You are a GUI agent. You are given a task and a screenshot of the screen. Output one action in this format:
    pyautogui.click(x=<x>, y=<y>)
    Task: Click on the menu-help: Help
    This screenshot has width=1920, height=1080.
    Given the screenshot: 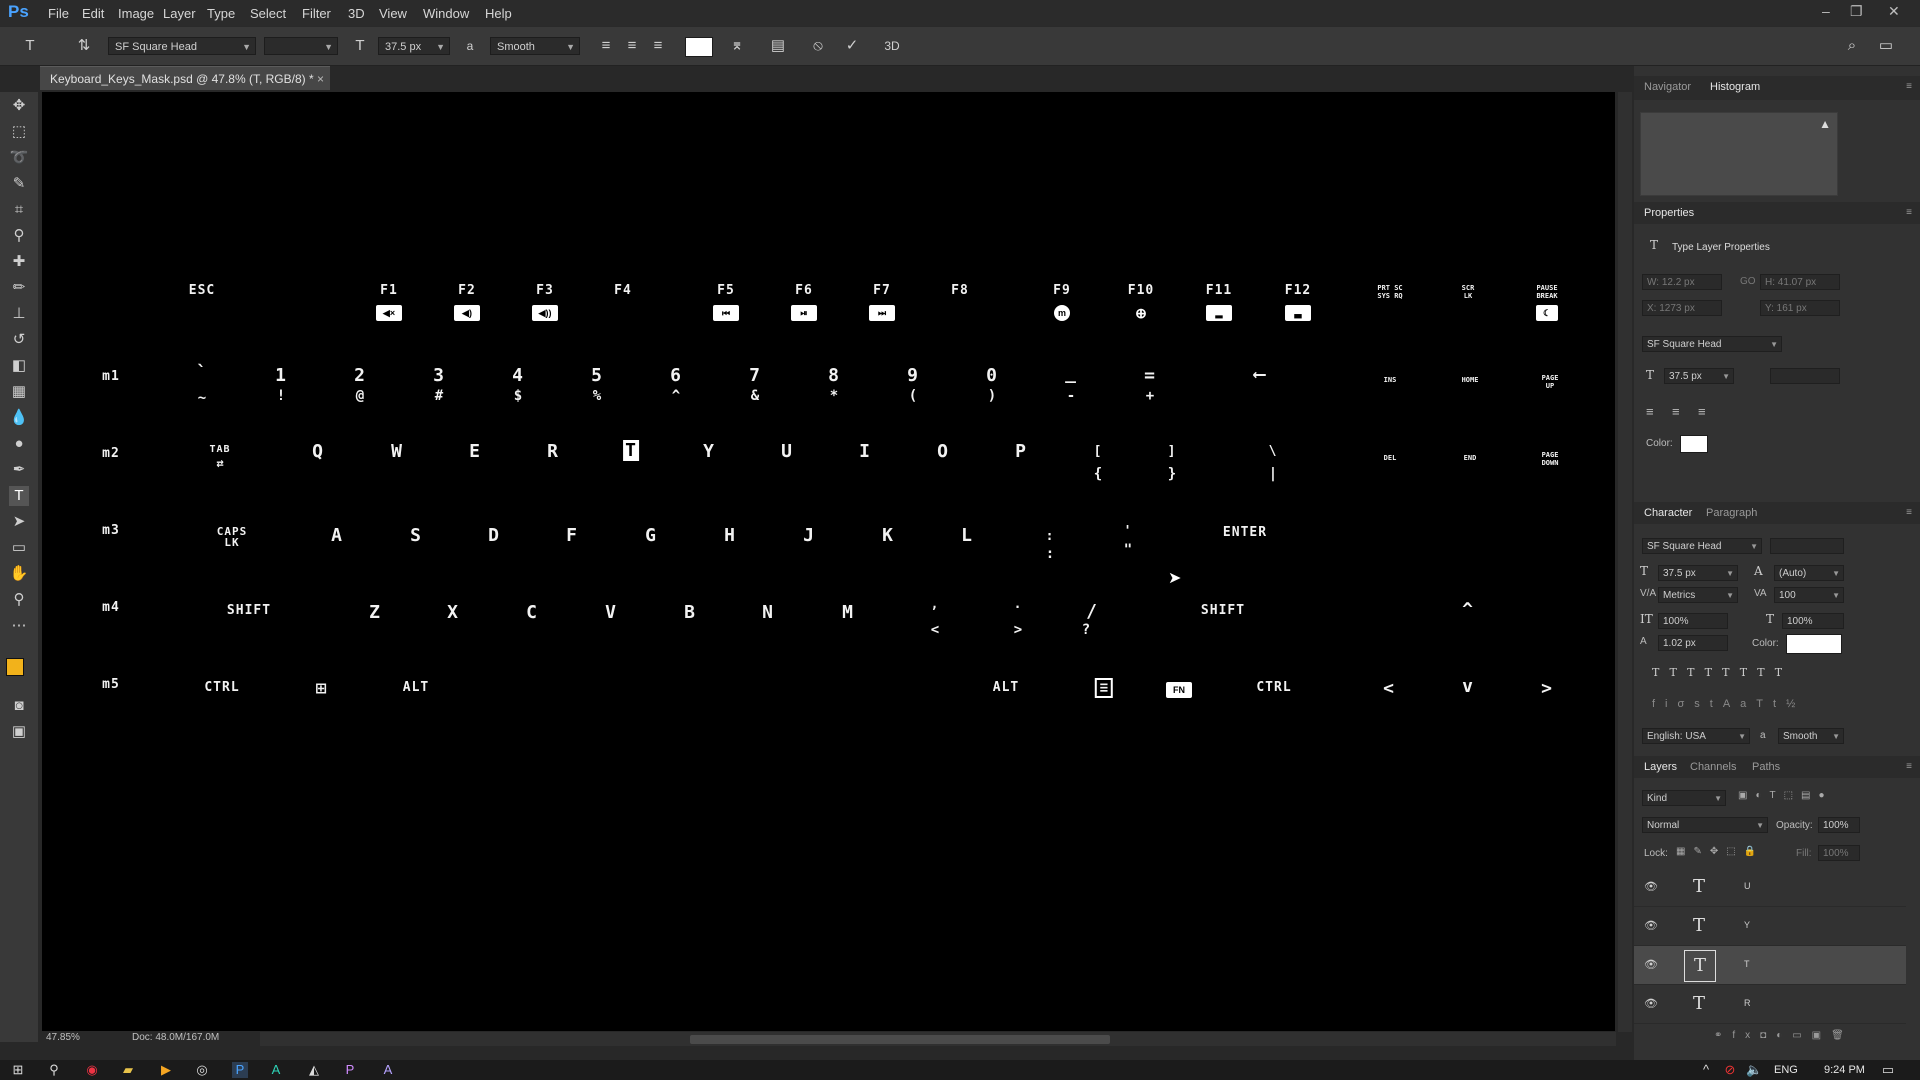 What is the action you would take?
    pyautogui.click(x=498, y=13)
    